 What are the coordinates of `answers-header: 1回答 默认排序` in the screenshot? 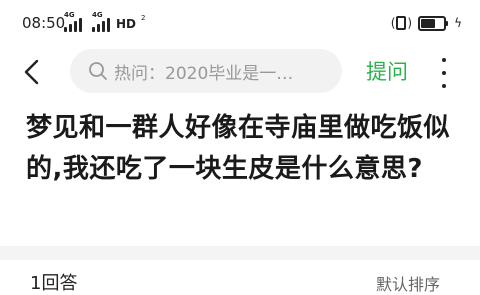 It's located at (240, 277).